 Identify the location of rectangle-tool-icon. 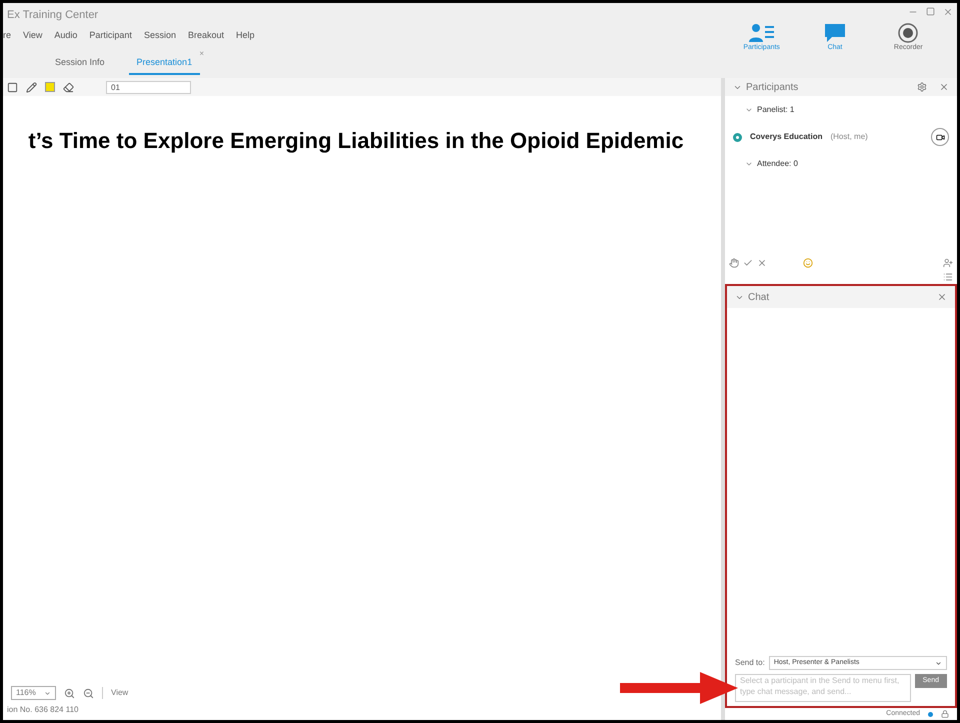
(12, 87).